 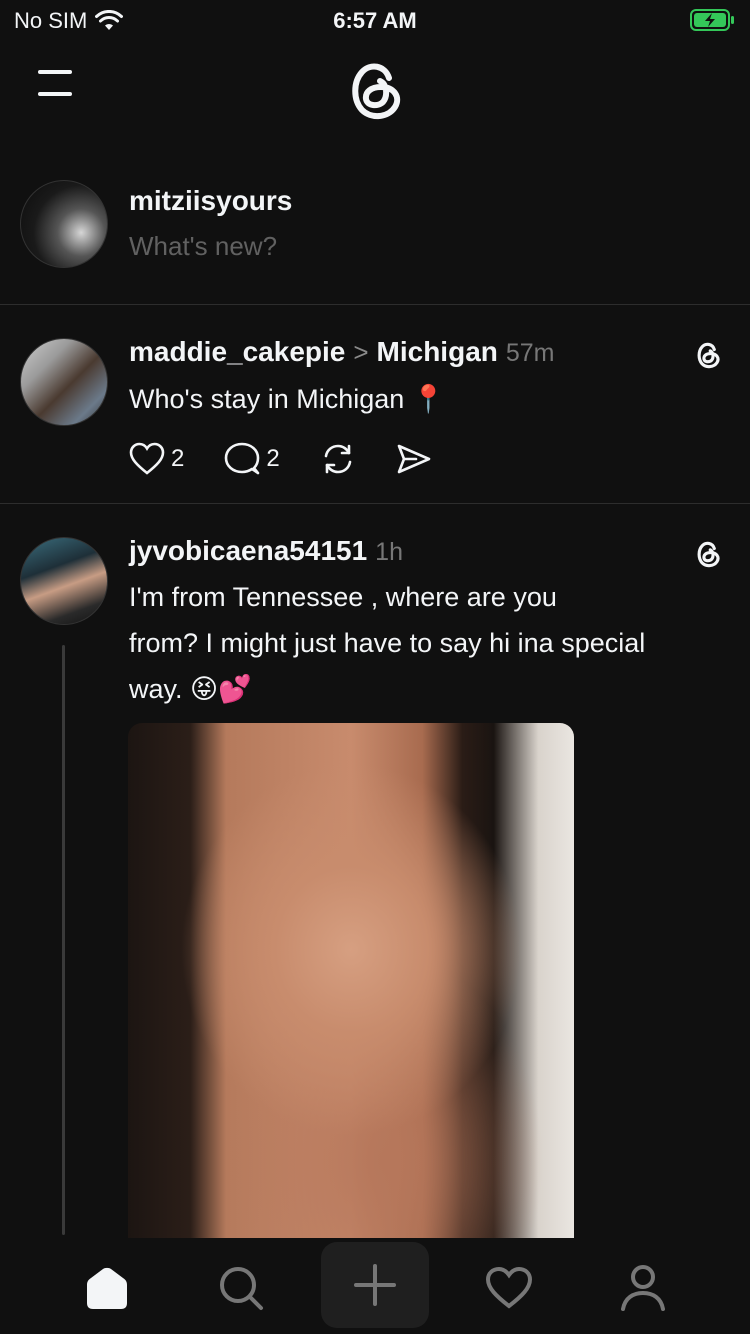 What do you see at coordinates (273, 458) in the screenshot?
I see `comment-count: 2` at bounding box center [273, 458].